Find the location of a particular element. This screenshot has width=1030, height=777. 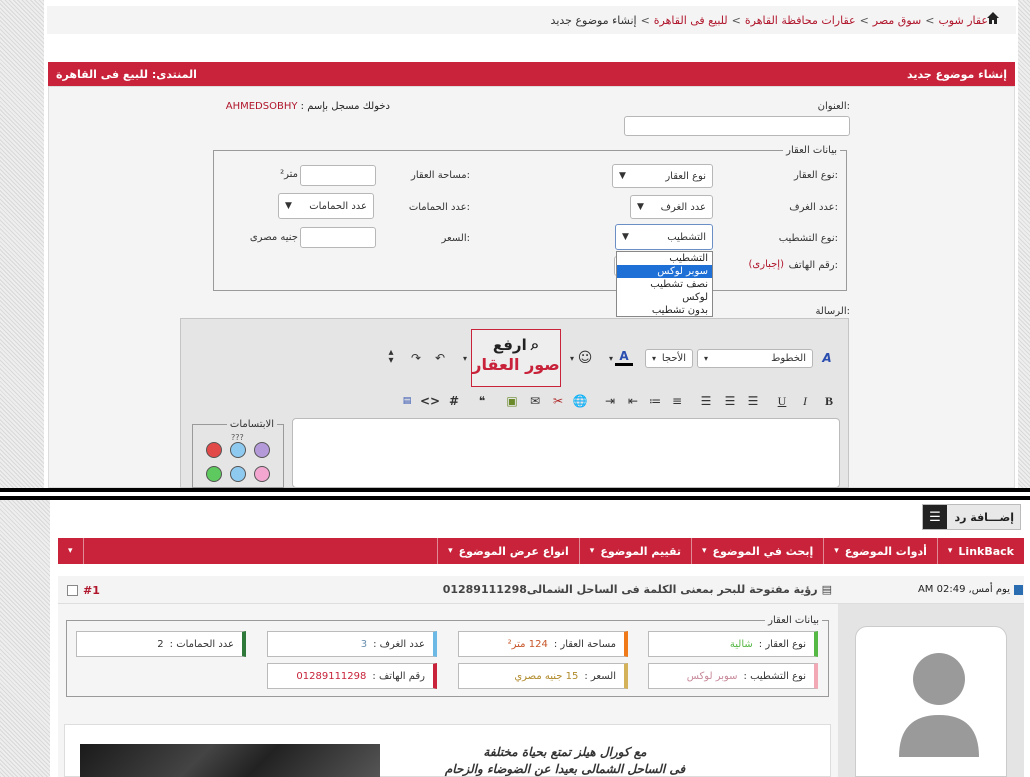

baths-label: عدد الحمامات: is located at coordinates (439, 207).